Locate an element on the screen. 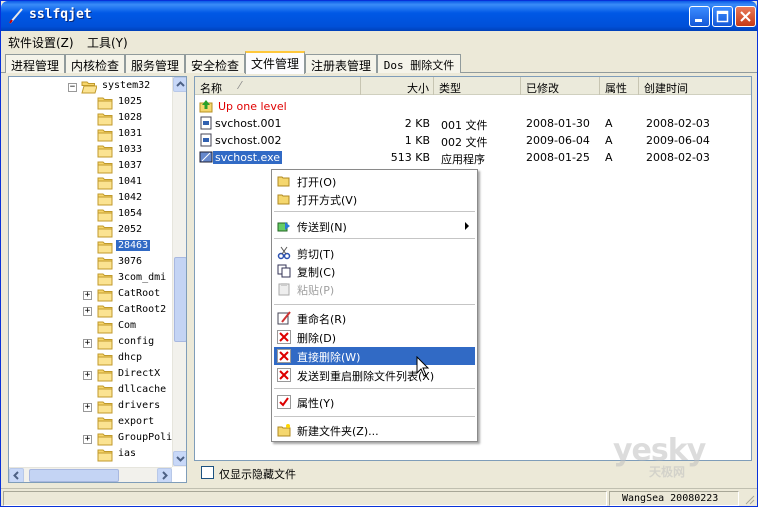 This screenshot has height=507, width=758. tree-item-label: 1031 is located at coordinates (130, 133).